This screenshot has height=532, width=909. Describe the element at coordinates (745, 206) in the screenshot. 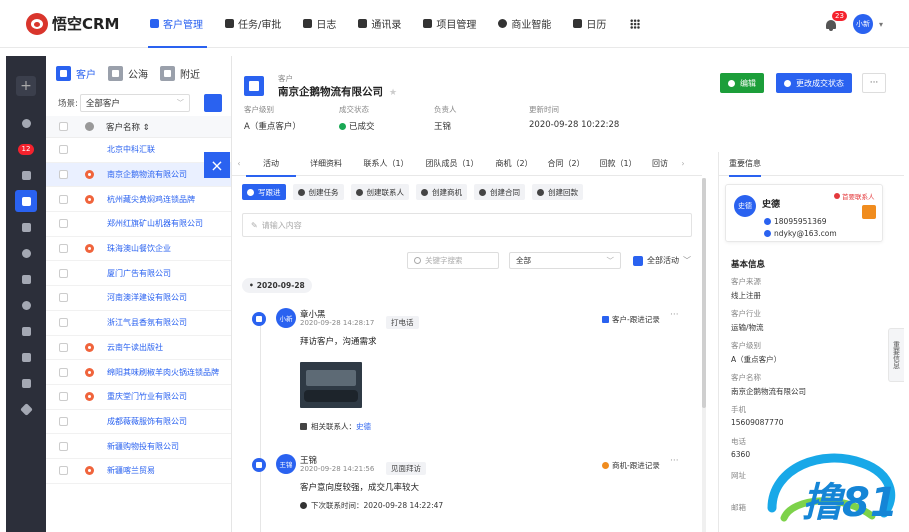

I see `avatar: 史德` at that location.